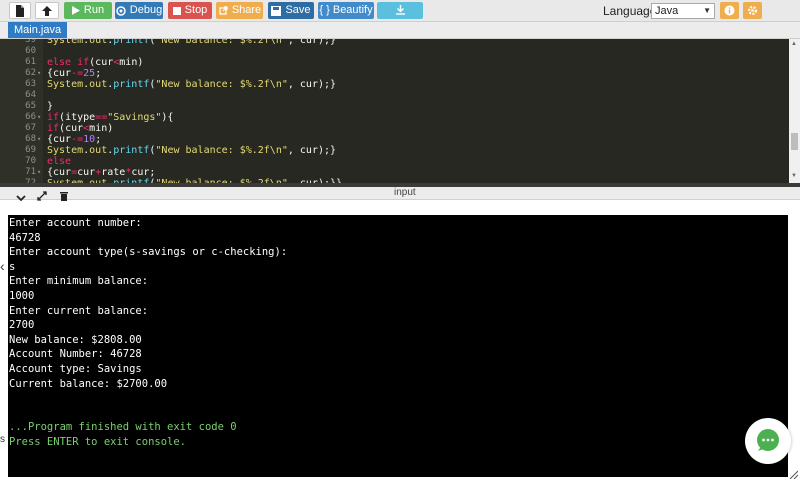  Describe the element at coordinates (30, 128) in the screenshot. I see `line-number: 67` at that location.